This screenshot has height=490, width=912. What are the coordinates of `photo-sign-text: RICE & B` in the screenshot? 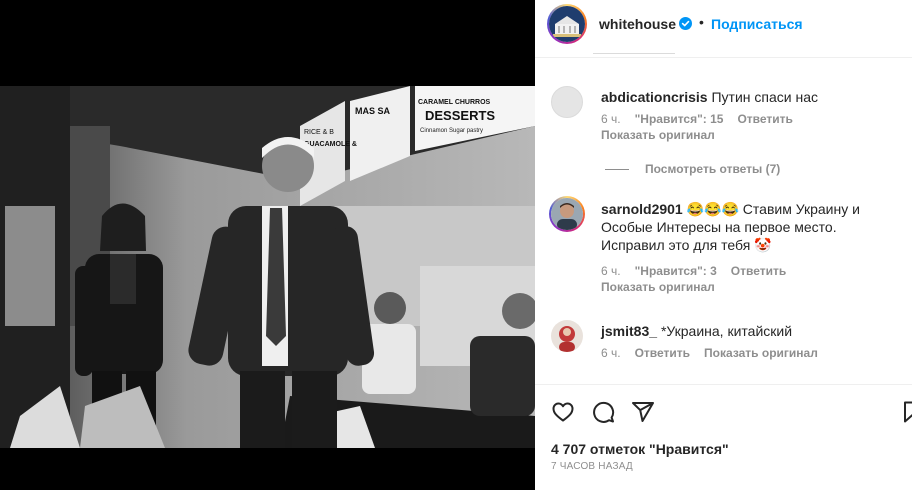 It's located at (319, 132).